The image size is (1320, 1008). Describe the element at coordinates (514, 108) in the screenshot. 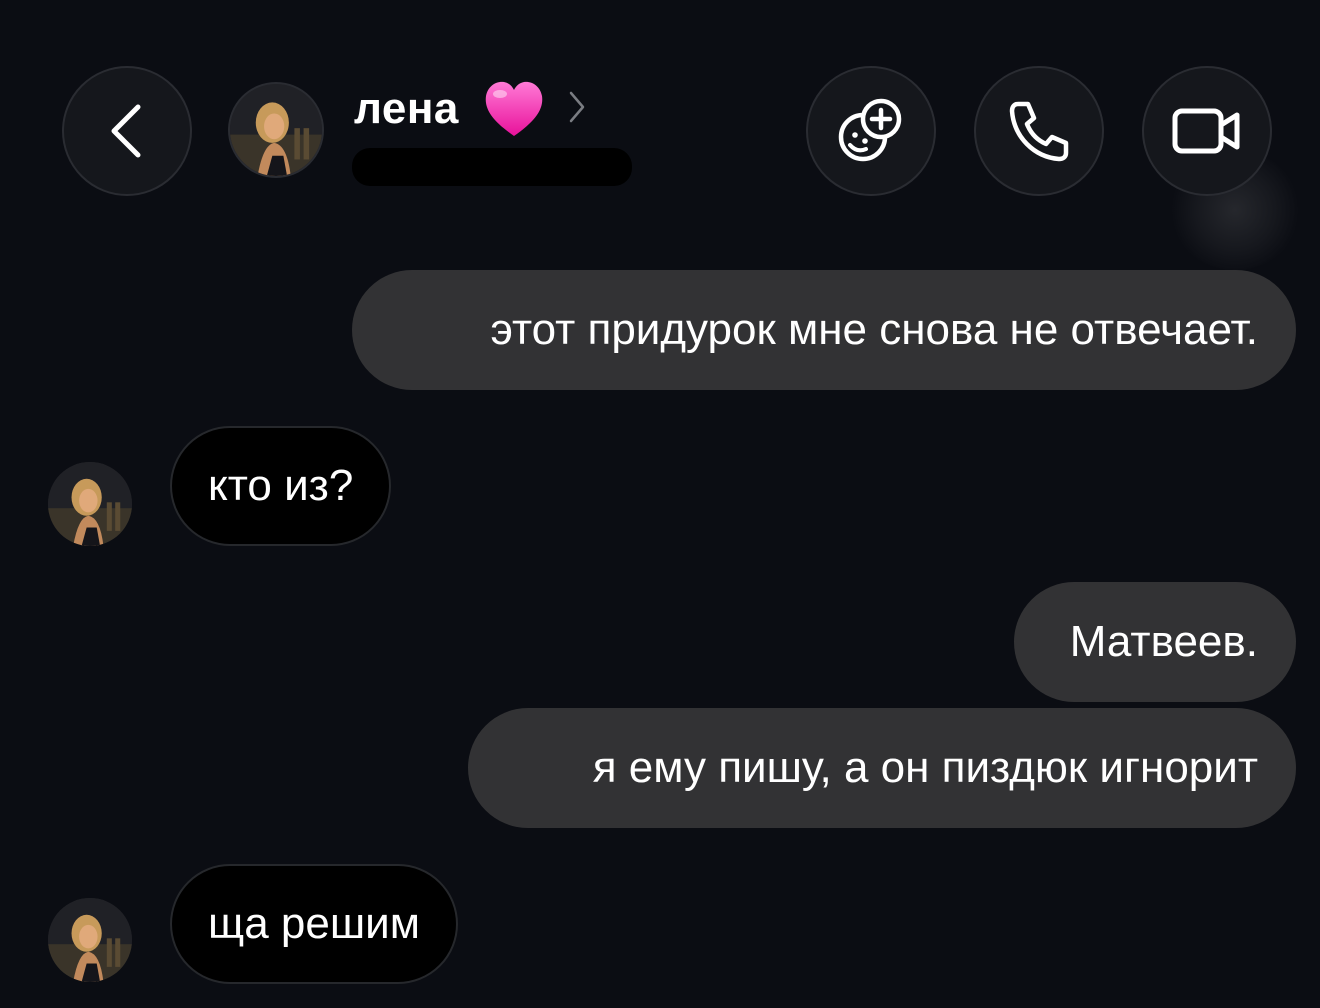

I see `pink-heart-icon` at that location.